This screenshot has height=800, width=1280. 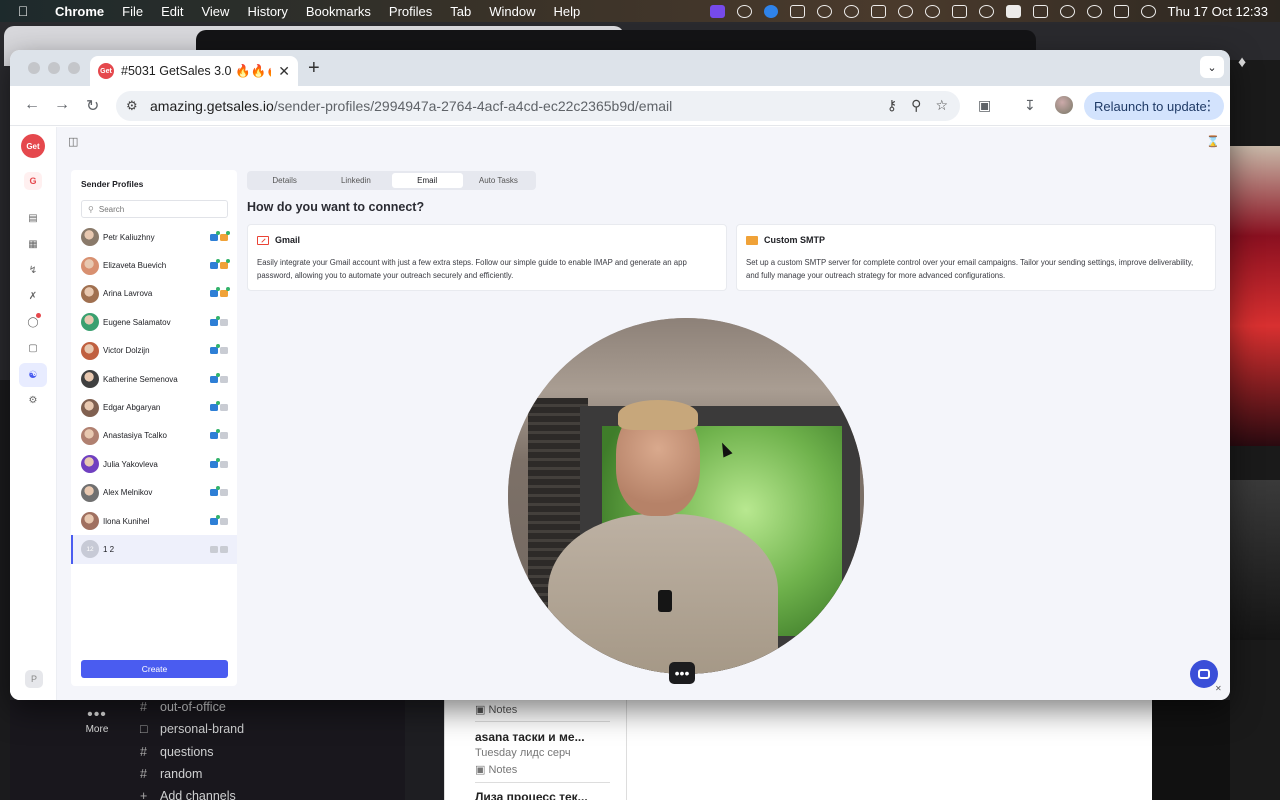 What do you see at coordinates (427, 180) in the screenshot?
I see `tab-email: Email` at bounding box center [427, 180].